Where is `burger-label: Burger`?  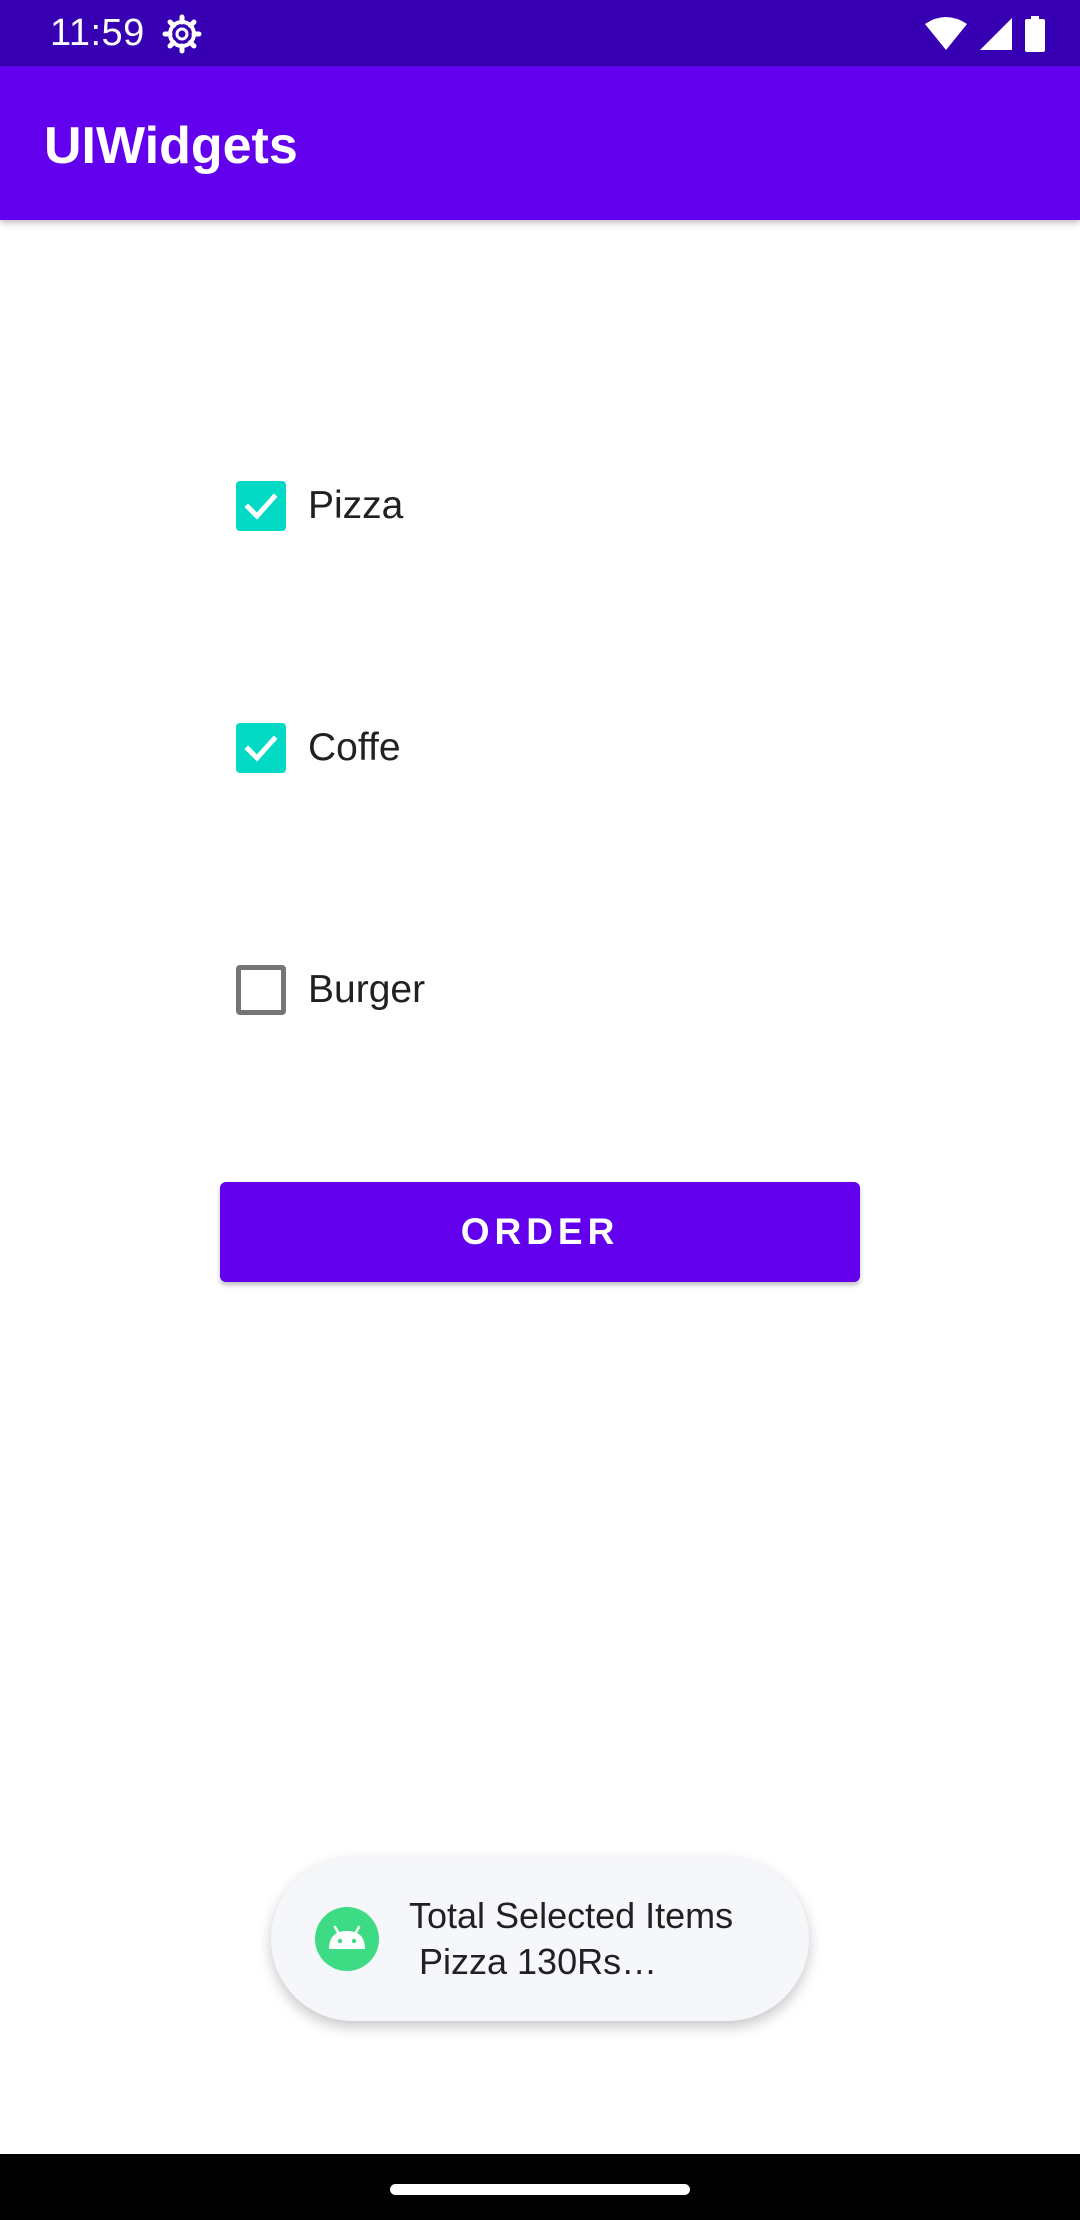 burger-label: Burger is located at coordinates (367, 989).